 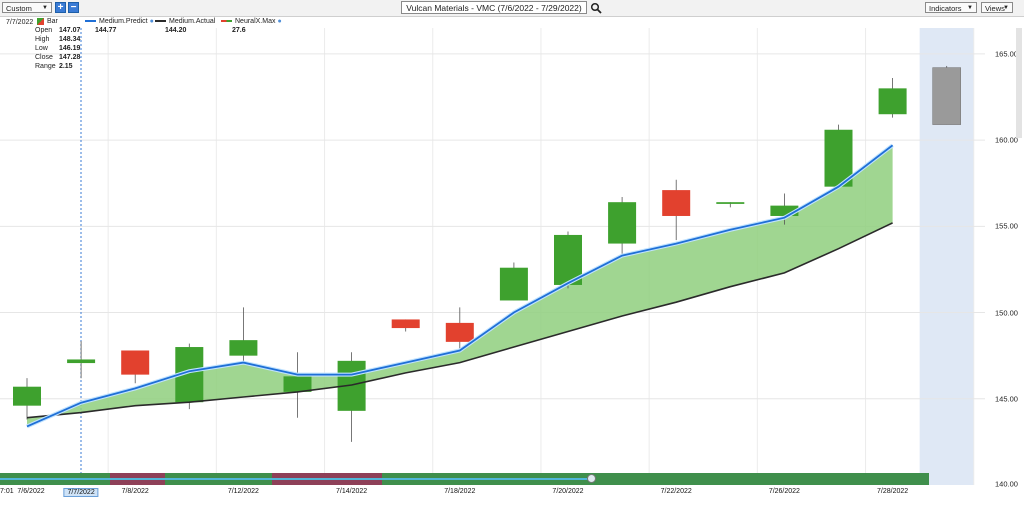 I want to click on y-tick-label: 140.00, so click(x=1006, y=484).